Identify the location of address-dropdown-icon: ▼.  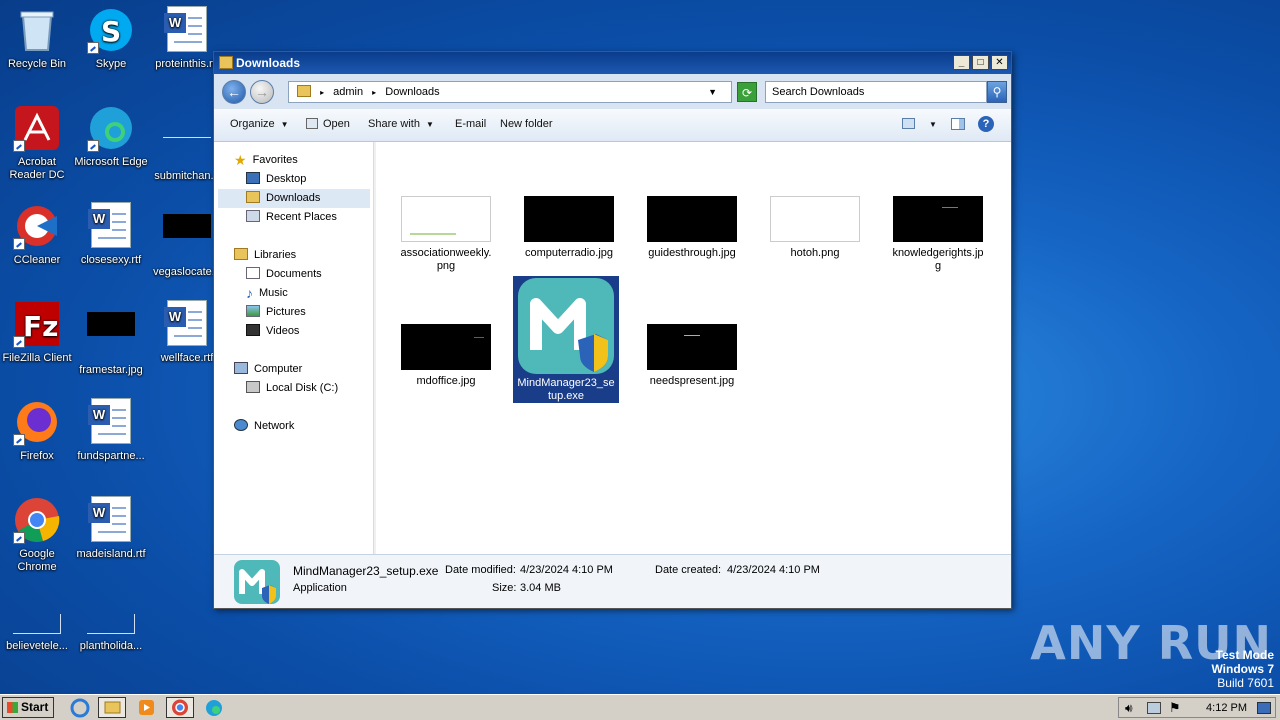
(712, 92).